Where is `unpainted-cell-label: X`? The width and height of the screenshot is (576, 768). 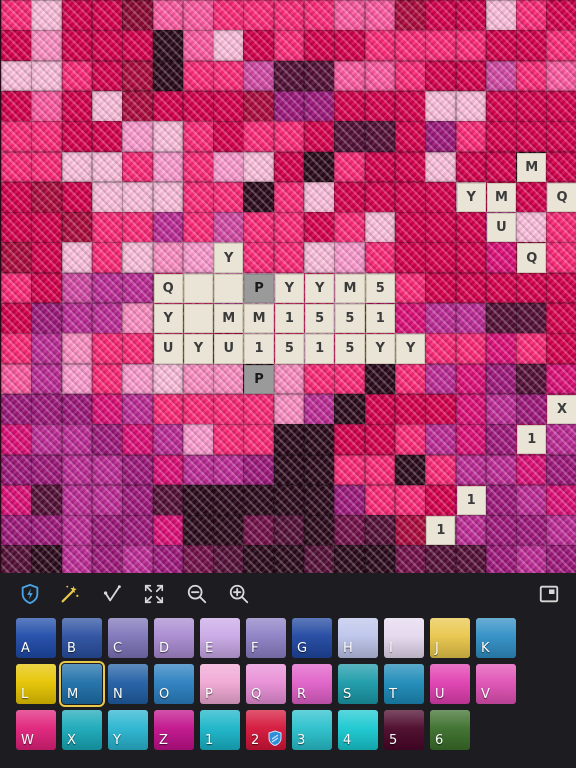
unpainted-cell-label: X is located at coordinates (561, 409).